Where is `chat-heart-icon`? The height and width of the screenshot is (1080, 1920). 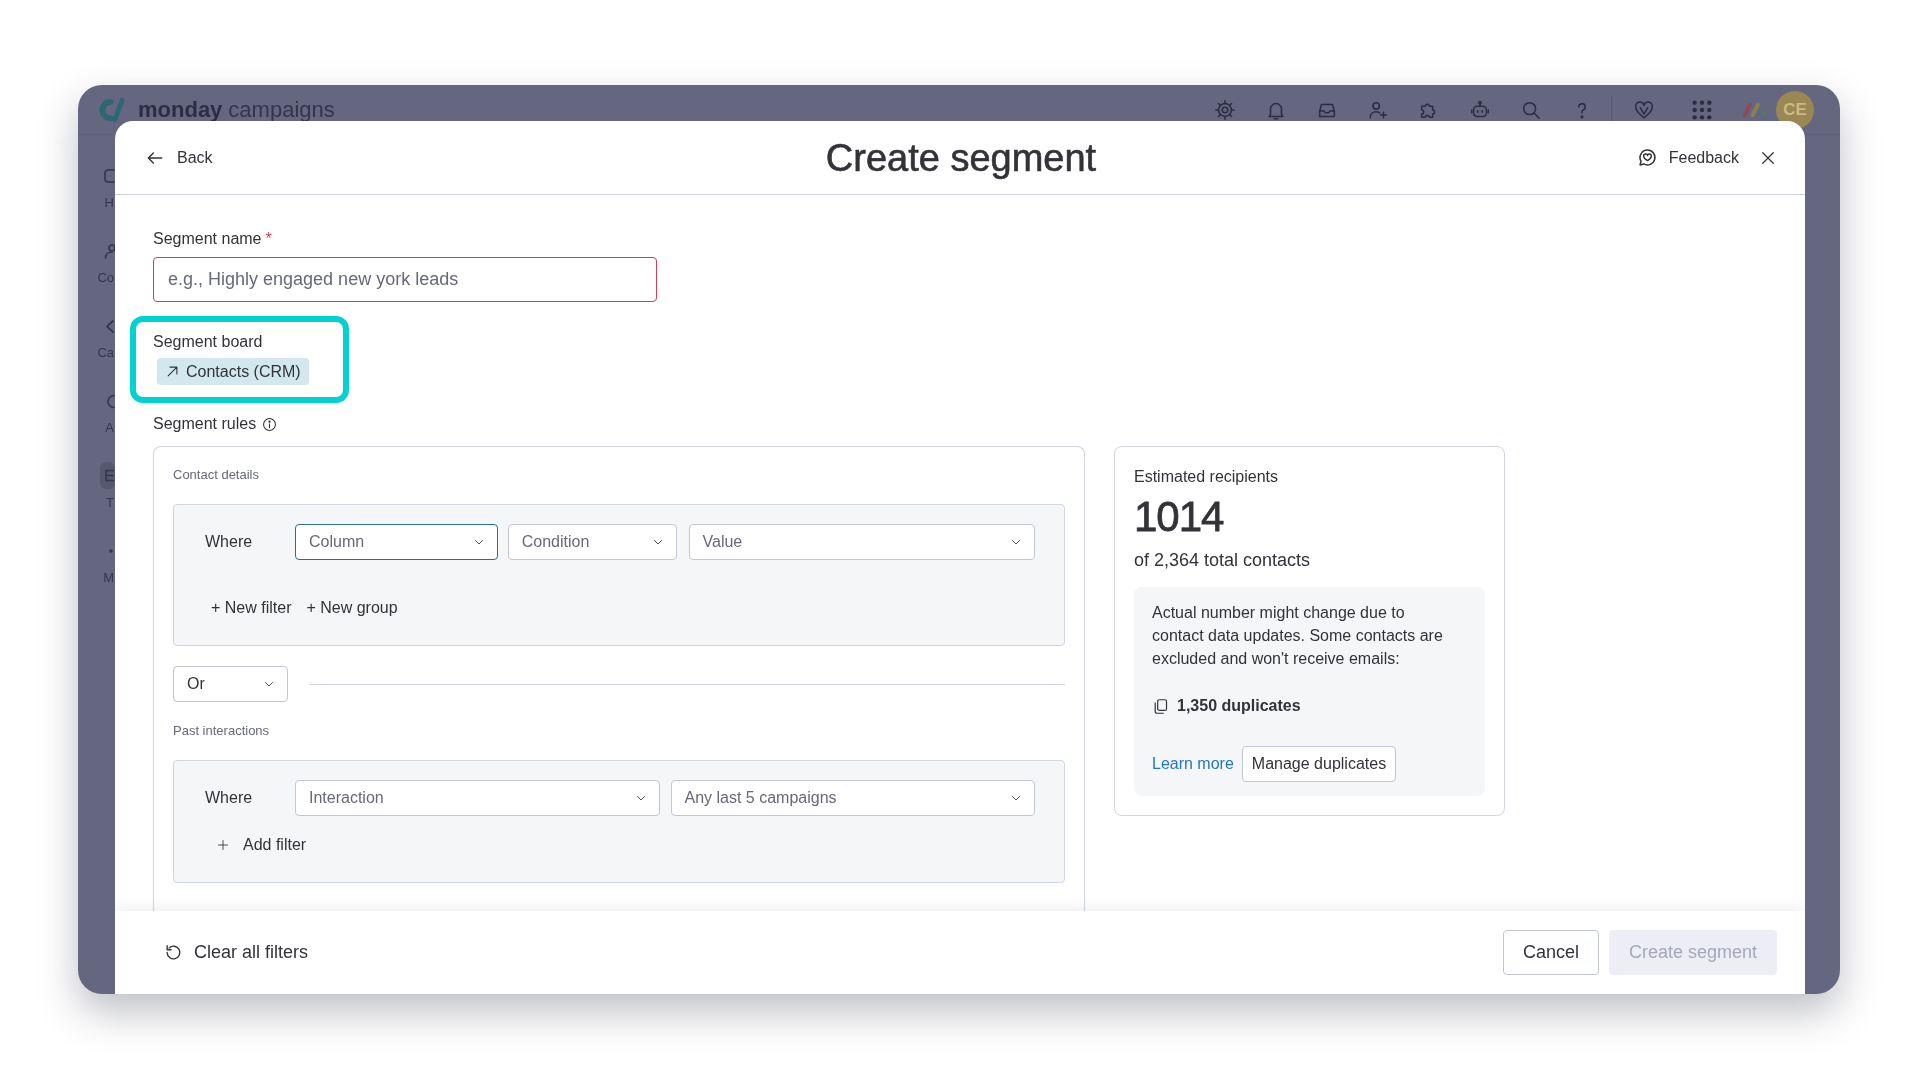
chat-heart-icon is located at coordinates (1647, 157).